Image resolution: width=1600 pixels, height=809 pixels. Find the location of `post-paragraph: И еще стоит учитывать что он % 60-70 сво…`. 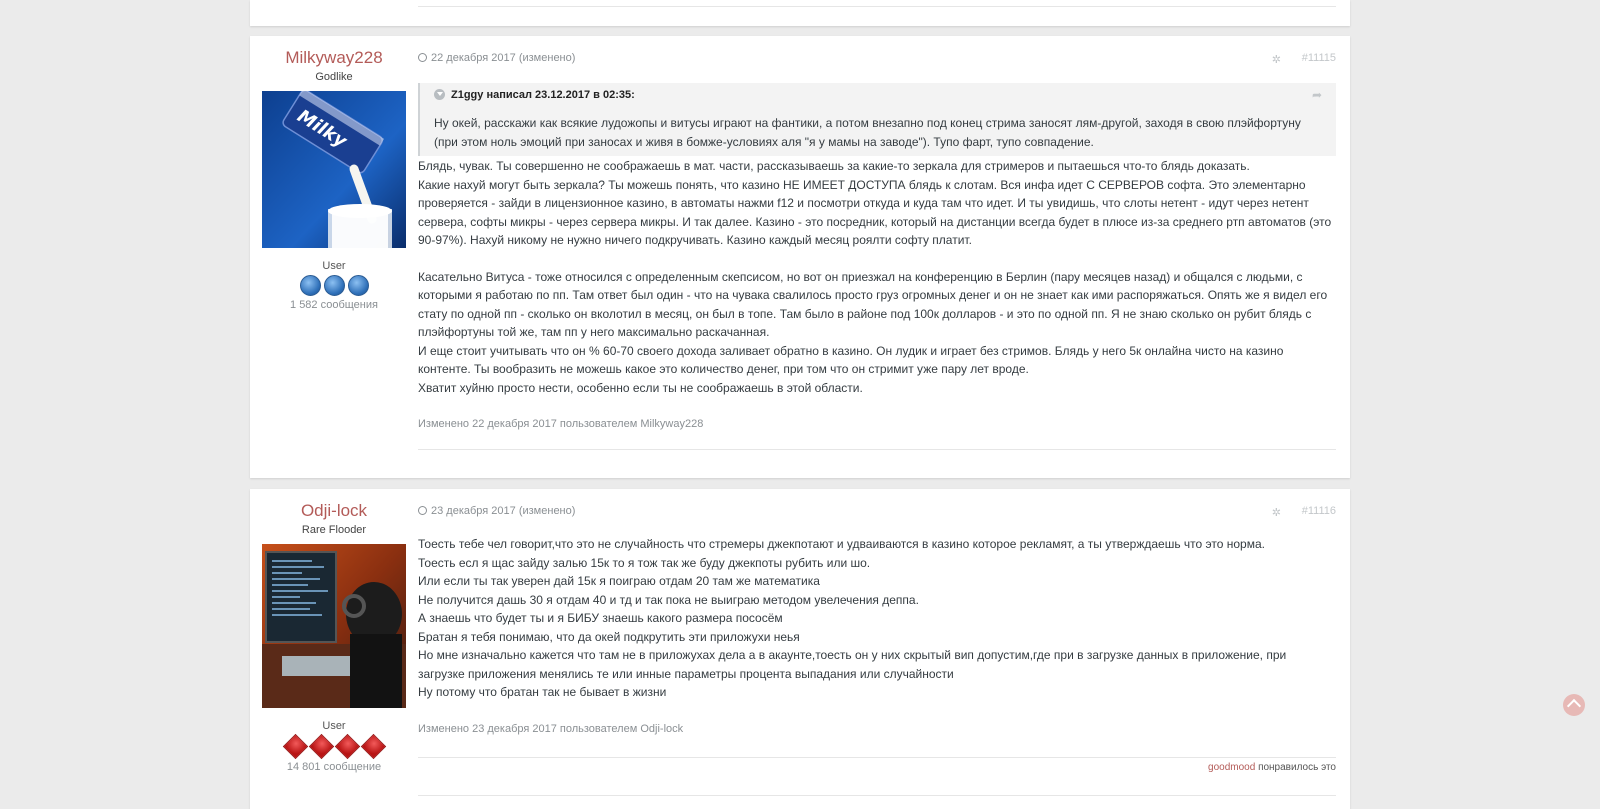

post-paragraph: И еще стоит учитывать что он % 60-70 сво… is located at coordinates (851, 360).